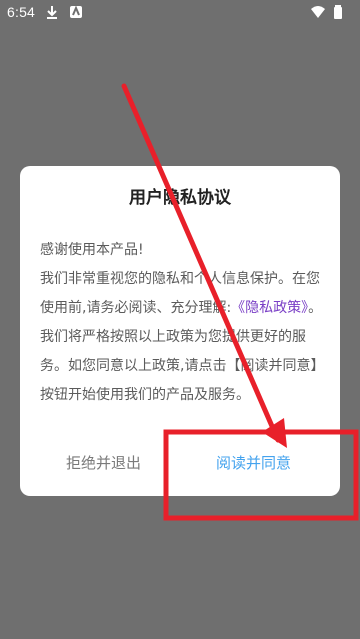 This screenshot has height=639, width=360. What do you see at coordinates (76, 12) in the screenshot?
I see `app-icon` at bounding box center [76, 12].